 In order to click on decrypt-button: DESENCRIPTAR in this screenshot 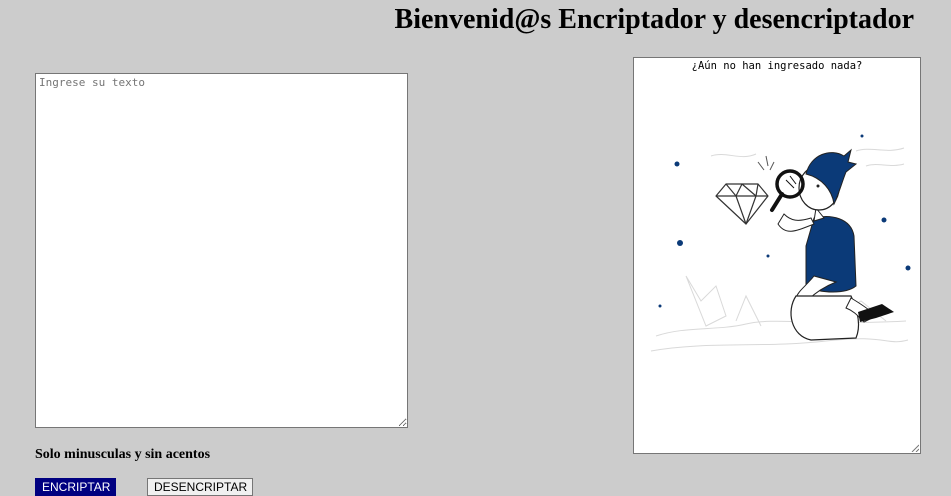, I will do `click(200, 487)`.